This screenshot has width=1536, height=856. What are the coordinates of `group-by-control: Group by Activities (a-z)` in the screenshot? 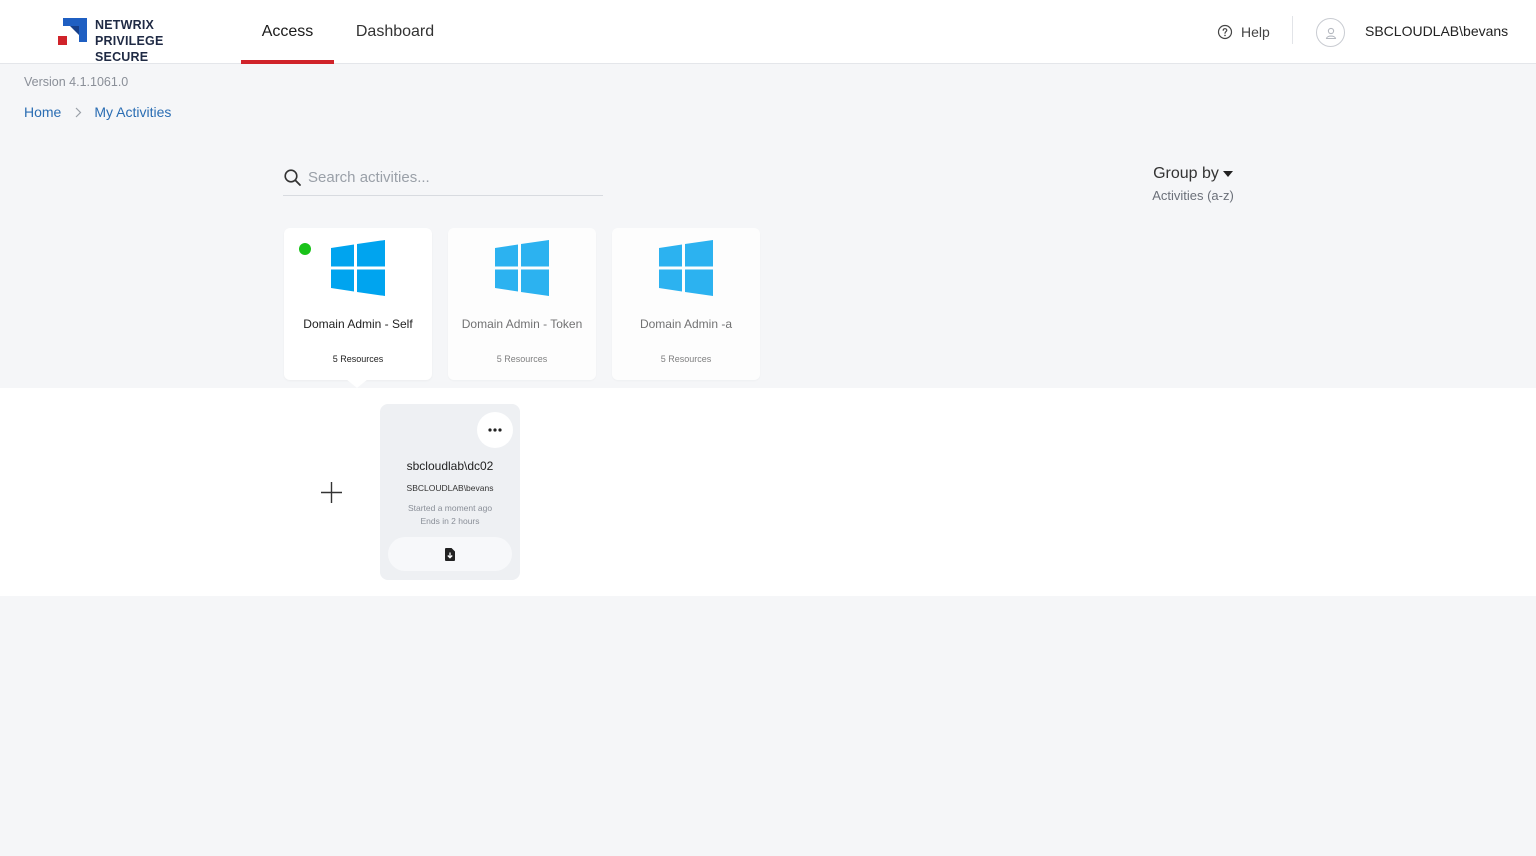 It's located at (1193, 184).